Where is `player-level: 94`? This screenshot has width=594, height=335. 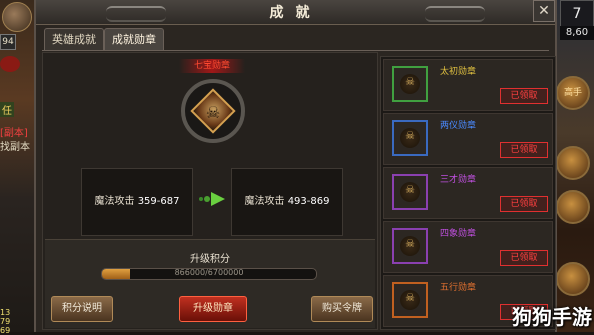
player-level: 94 is located at coordinates (8, 42).